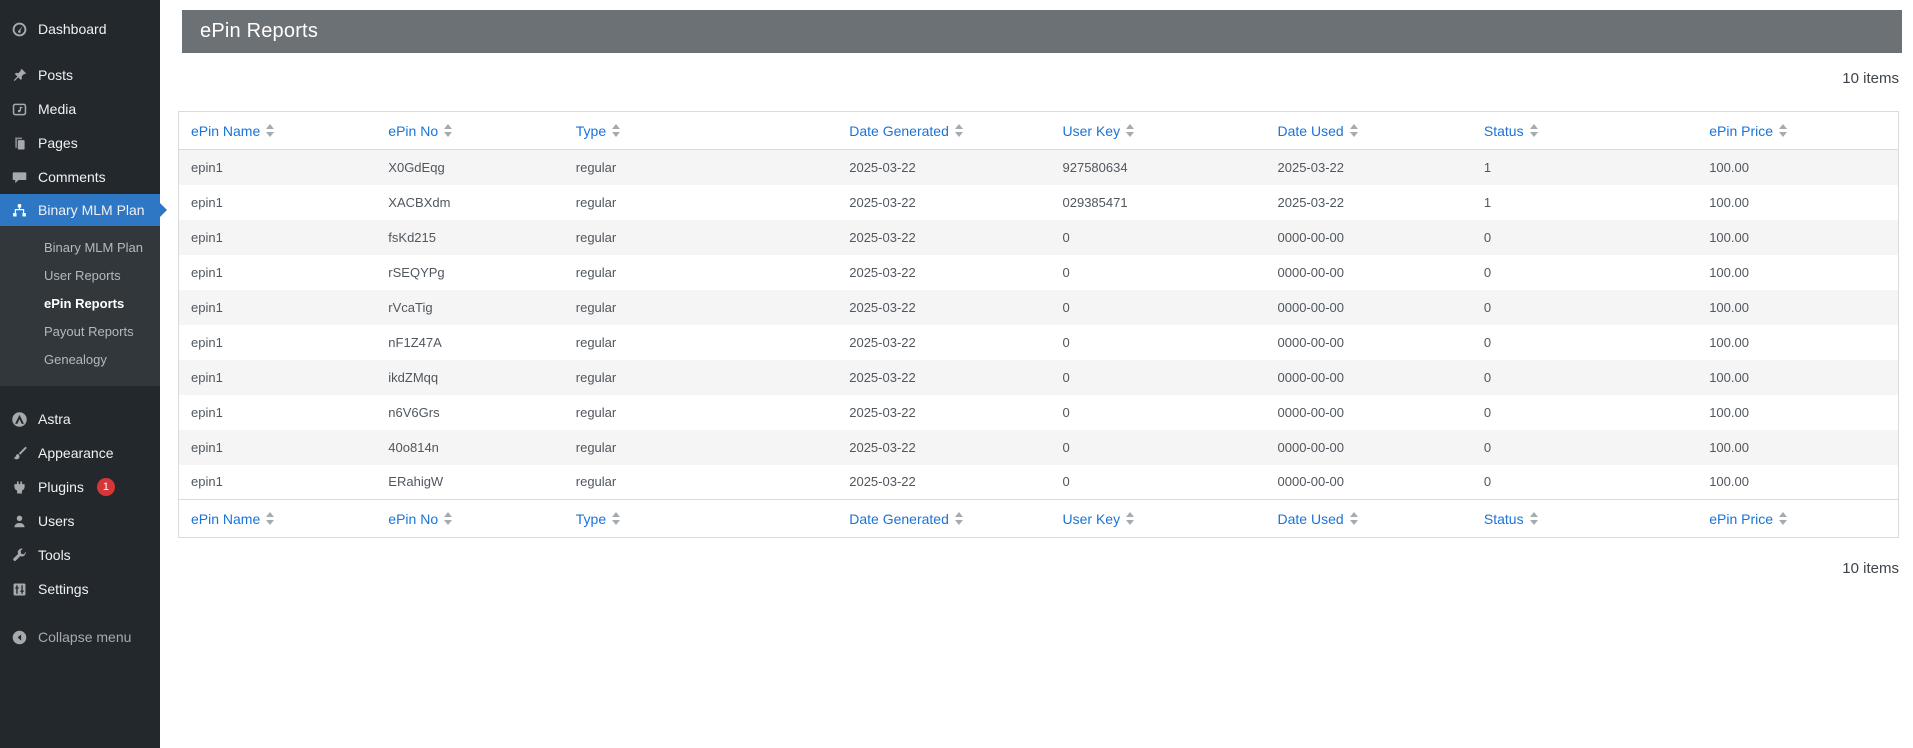  Describe the element at coordinates (80, 637) in the screenshot. I see `collapse-menu-button: Collapse menu` at that location.